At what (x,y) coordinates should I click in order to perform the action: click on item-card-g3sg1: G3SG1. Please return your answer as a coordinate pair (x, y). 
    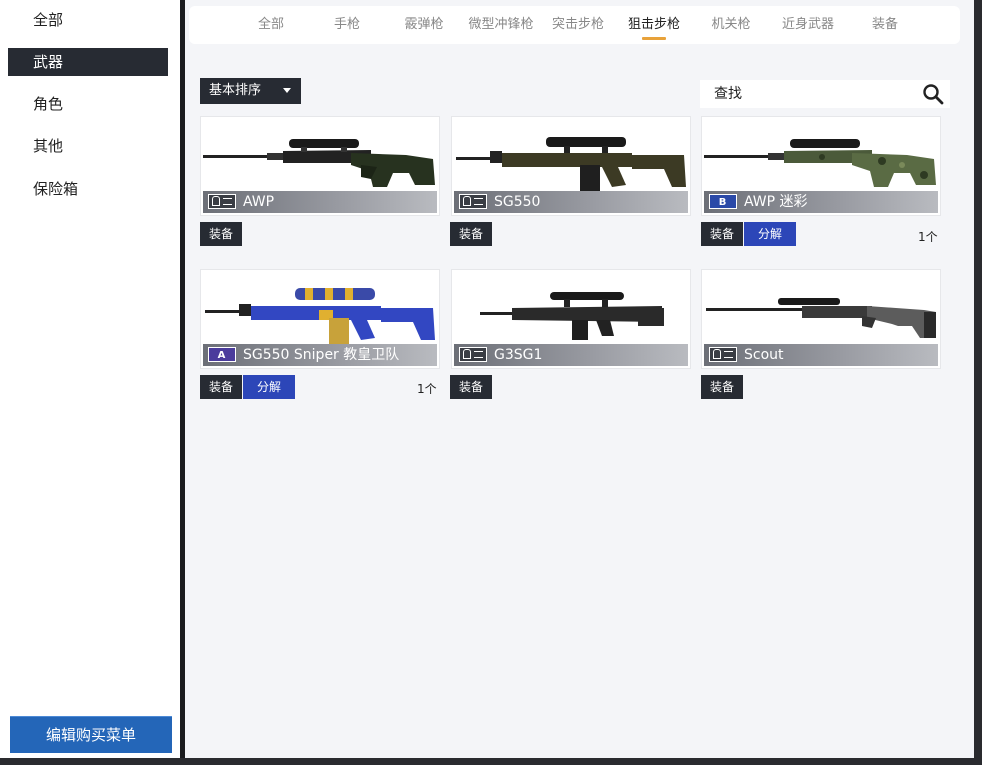
    Looking at the image, I should click on (571, 319).